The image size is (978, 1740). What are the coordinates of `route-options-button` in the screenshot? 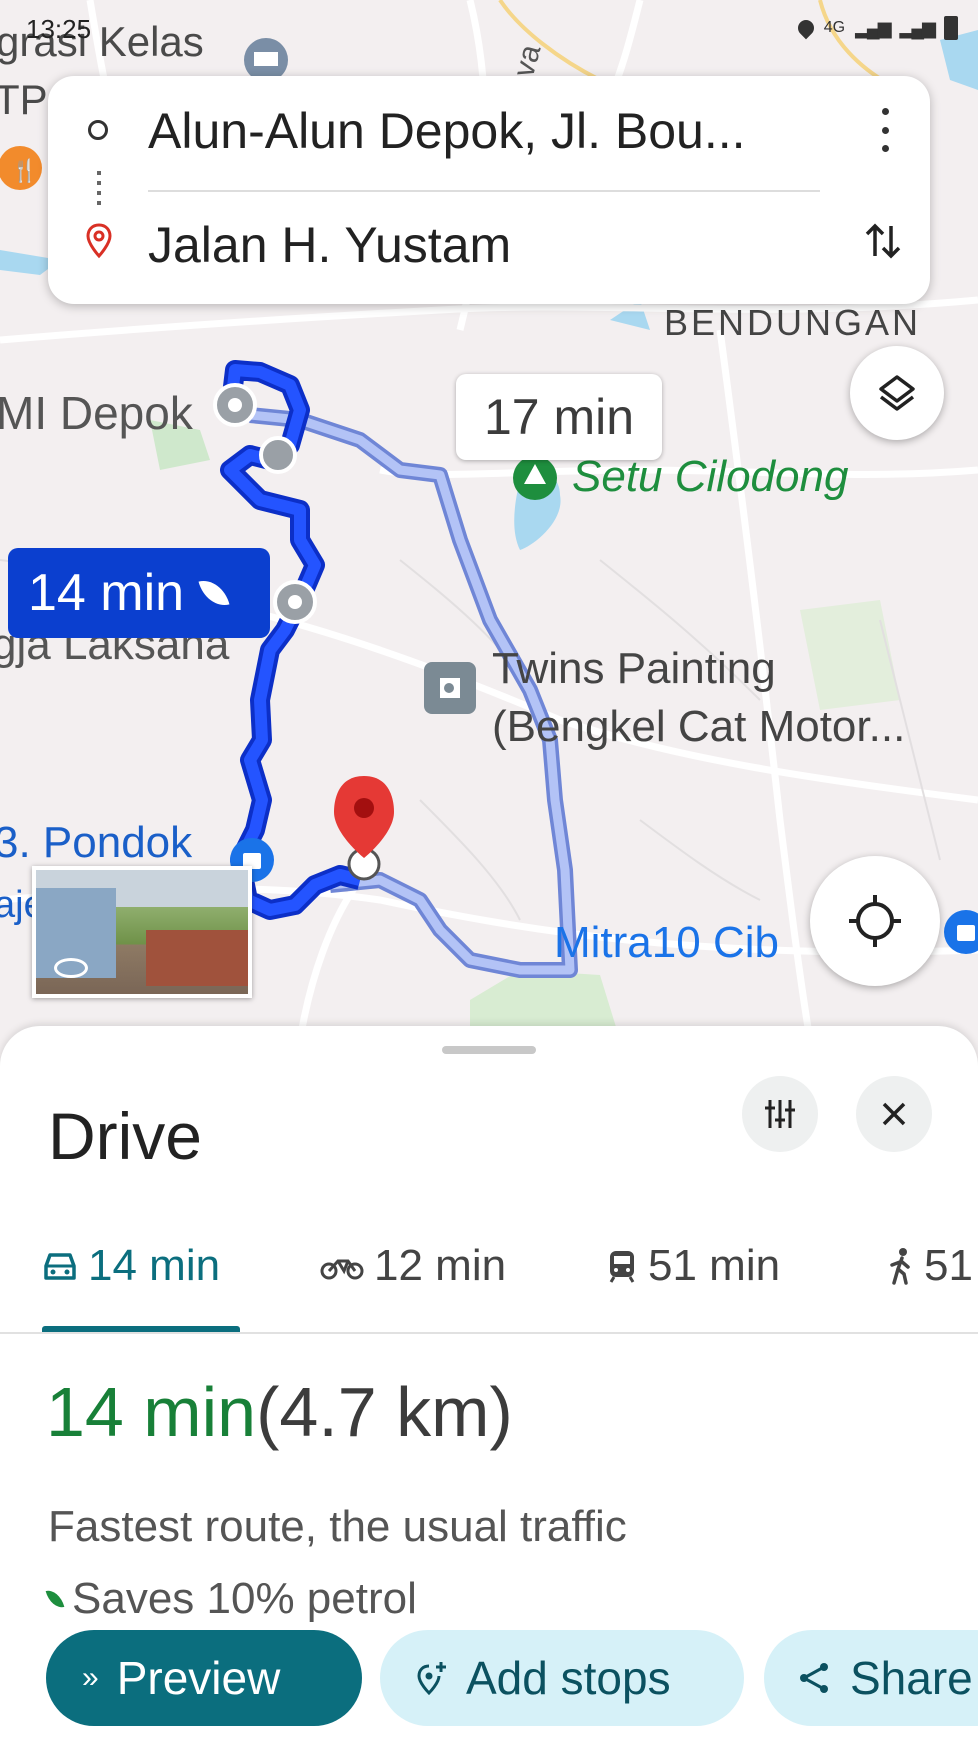 It's located at (780, 1114).